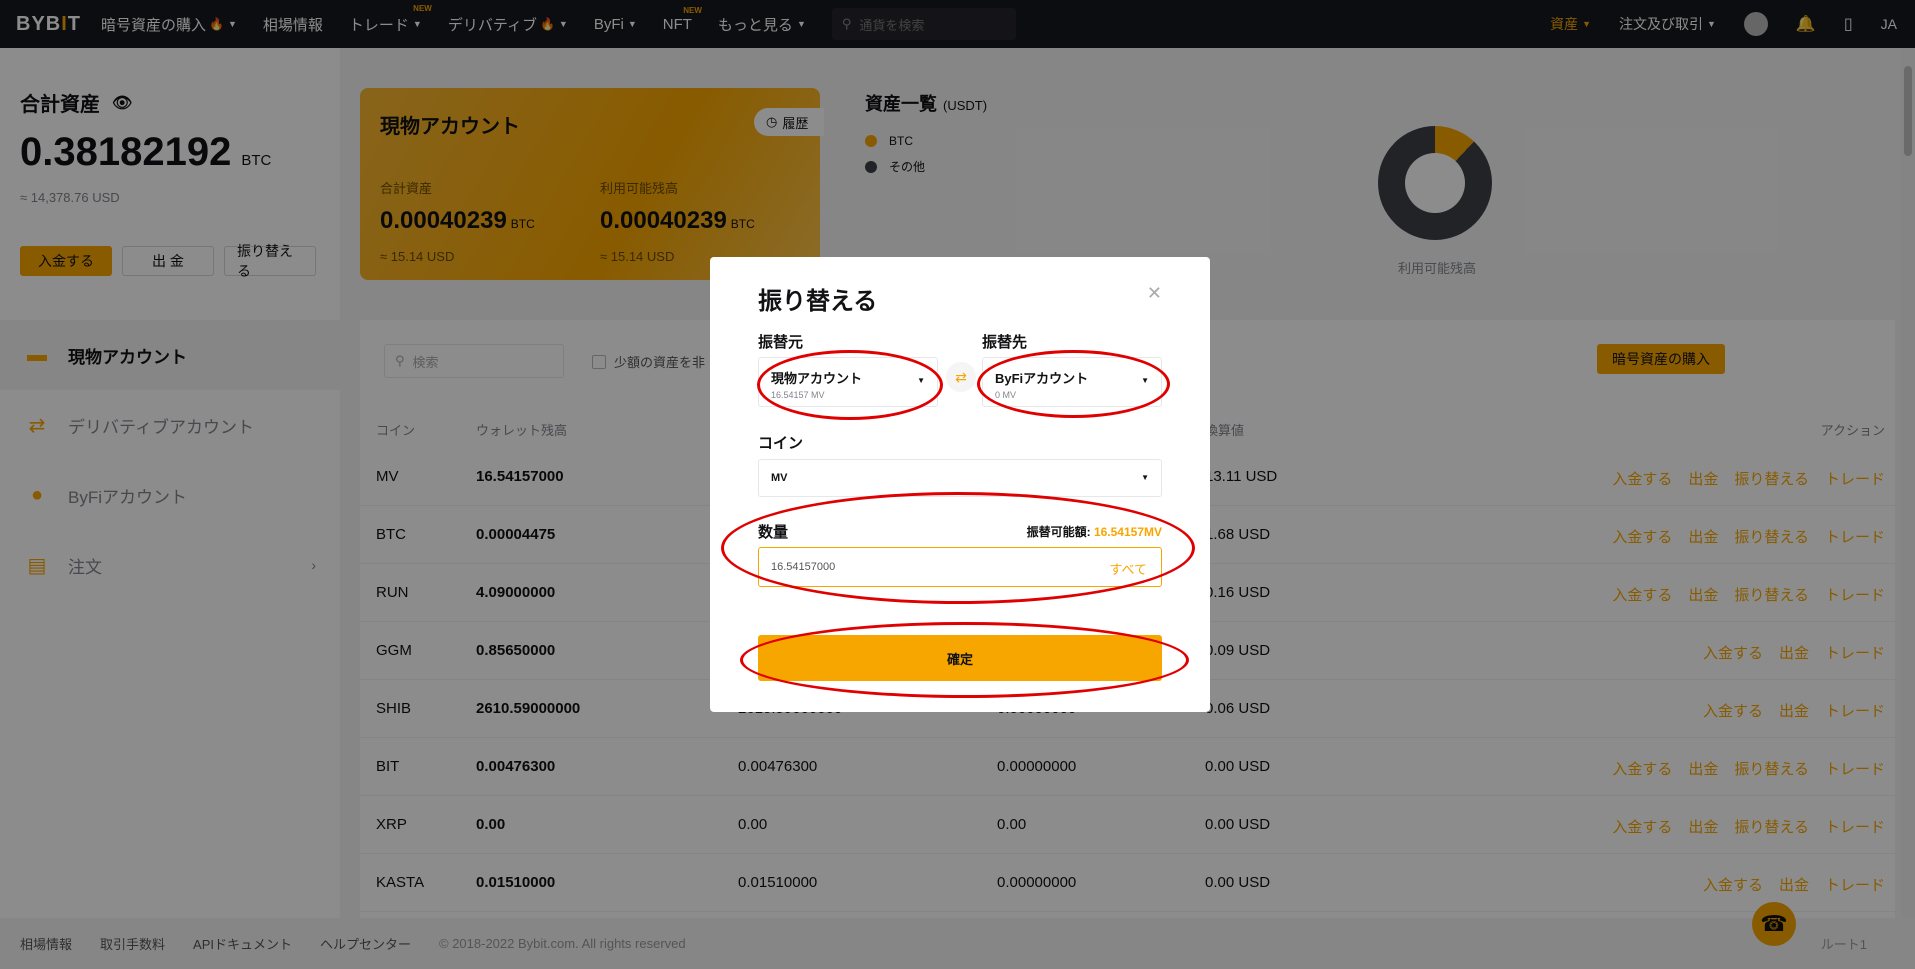 The height and width of the screenshot is (969, 1915). What do you see at coordinates (817, 378) in the screenshot?
I see `from-account-name: 現物アカウント` at bounding box center [817, 378].